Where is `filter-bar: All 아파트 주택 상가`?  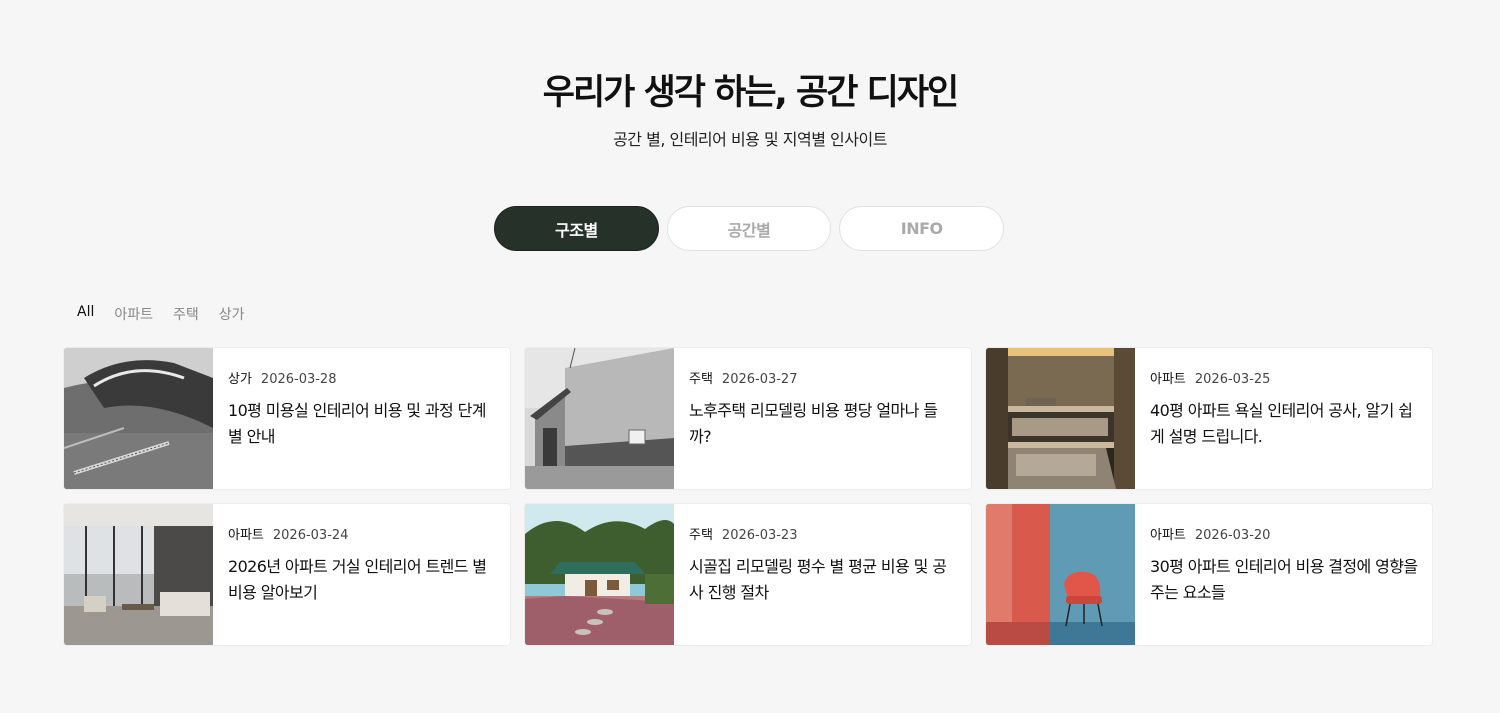 filter-bar: All 아파트 주택 상가 is located at coordinates (161, 314).